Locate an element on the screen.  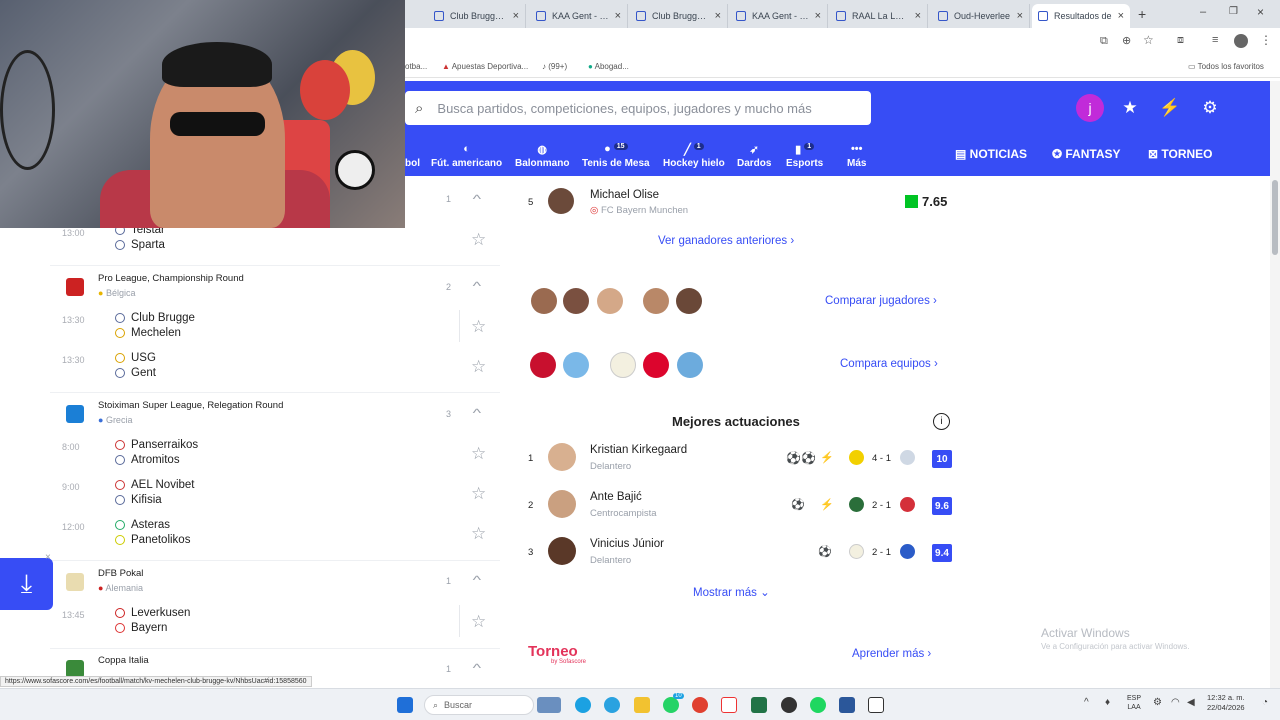
whatsapp-icon is located at coordinates (671, 705).